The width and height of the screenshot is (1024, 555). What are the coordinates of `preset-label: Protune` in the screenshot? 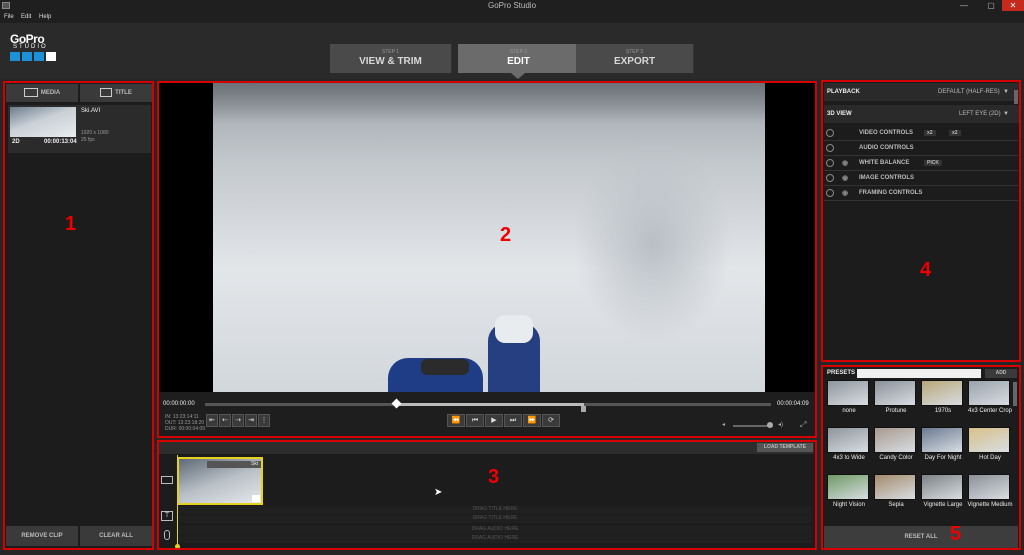 It's located at (896, 411).